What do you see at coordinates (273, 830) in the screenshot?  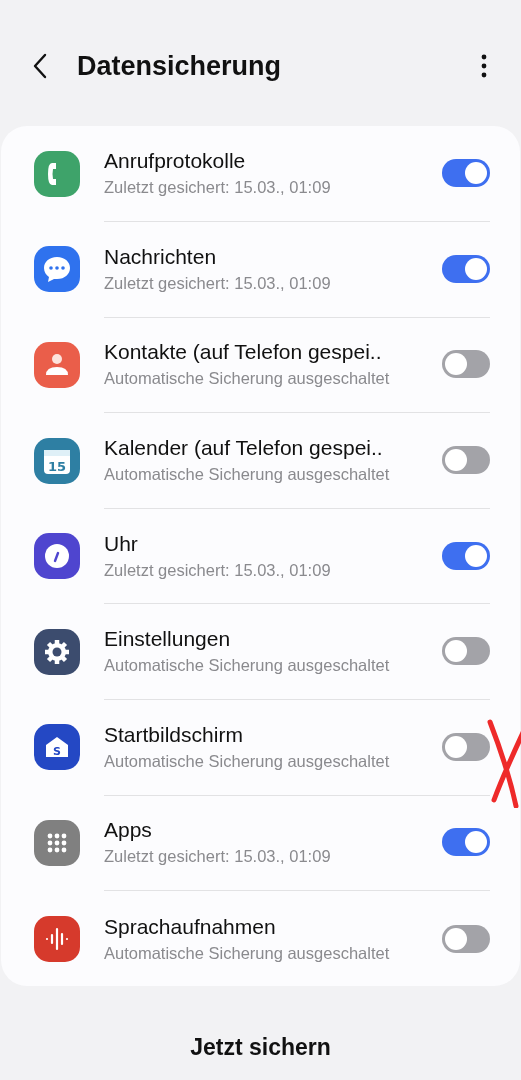 I see `item-title: Apps` at bounding box center [273, 830].